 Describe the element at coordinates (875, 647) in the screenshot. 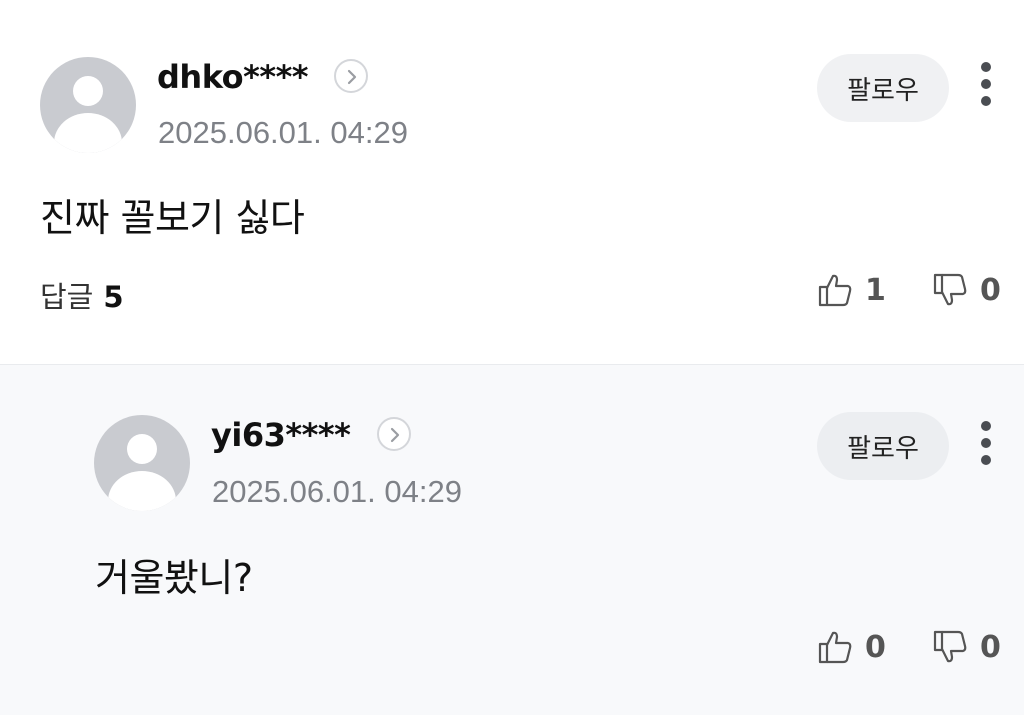

I see `like-count: 0` at that location.